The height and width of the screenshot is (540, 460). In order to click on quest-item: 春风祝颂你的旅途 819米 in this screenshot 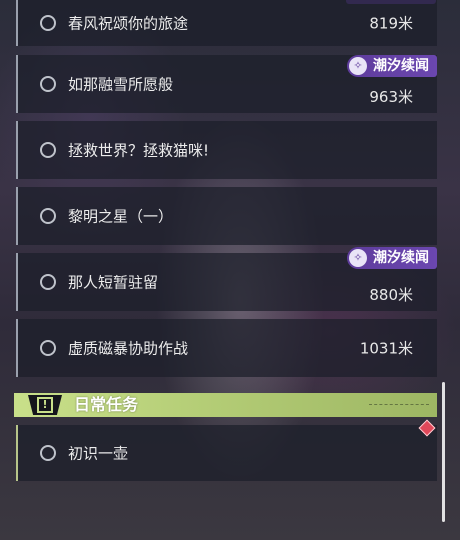, I will do `click(226, 23)`.